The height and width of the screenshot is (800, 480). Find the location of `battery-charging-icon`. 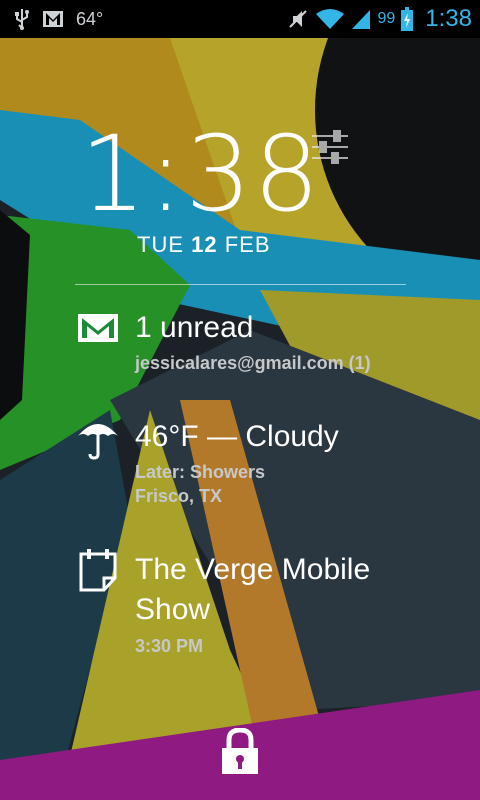

battery-charging-icon is located at coordinates (407, 19).